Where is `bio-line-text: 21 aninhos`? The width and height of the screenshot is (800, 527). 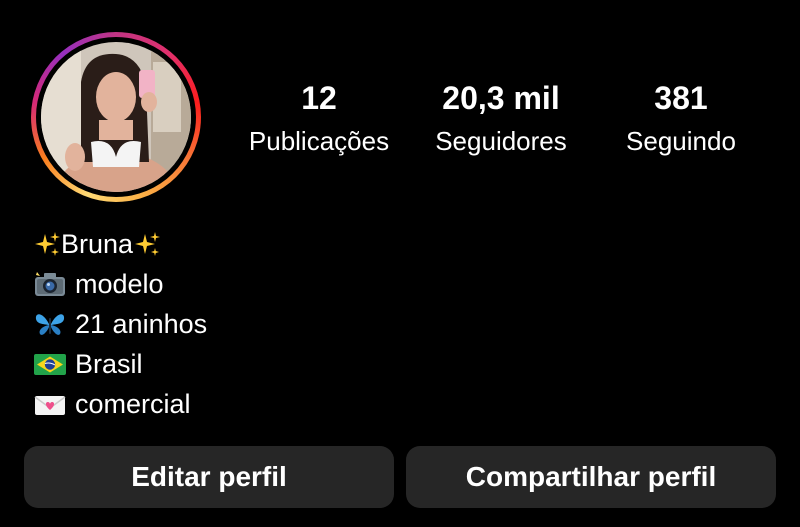
bio-line-text: 21 aninhos is located at coordinates (141, 323).